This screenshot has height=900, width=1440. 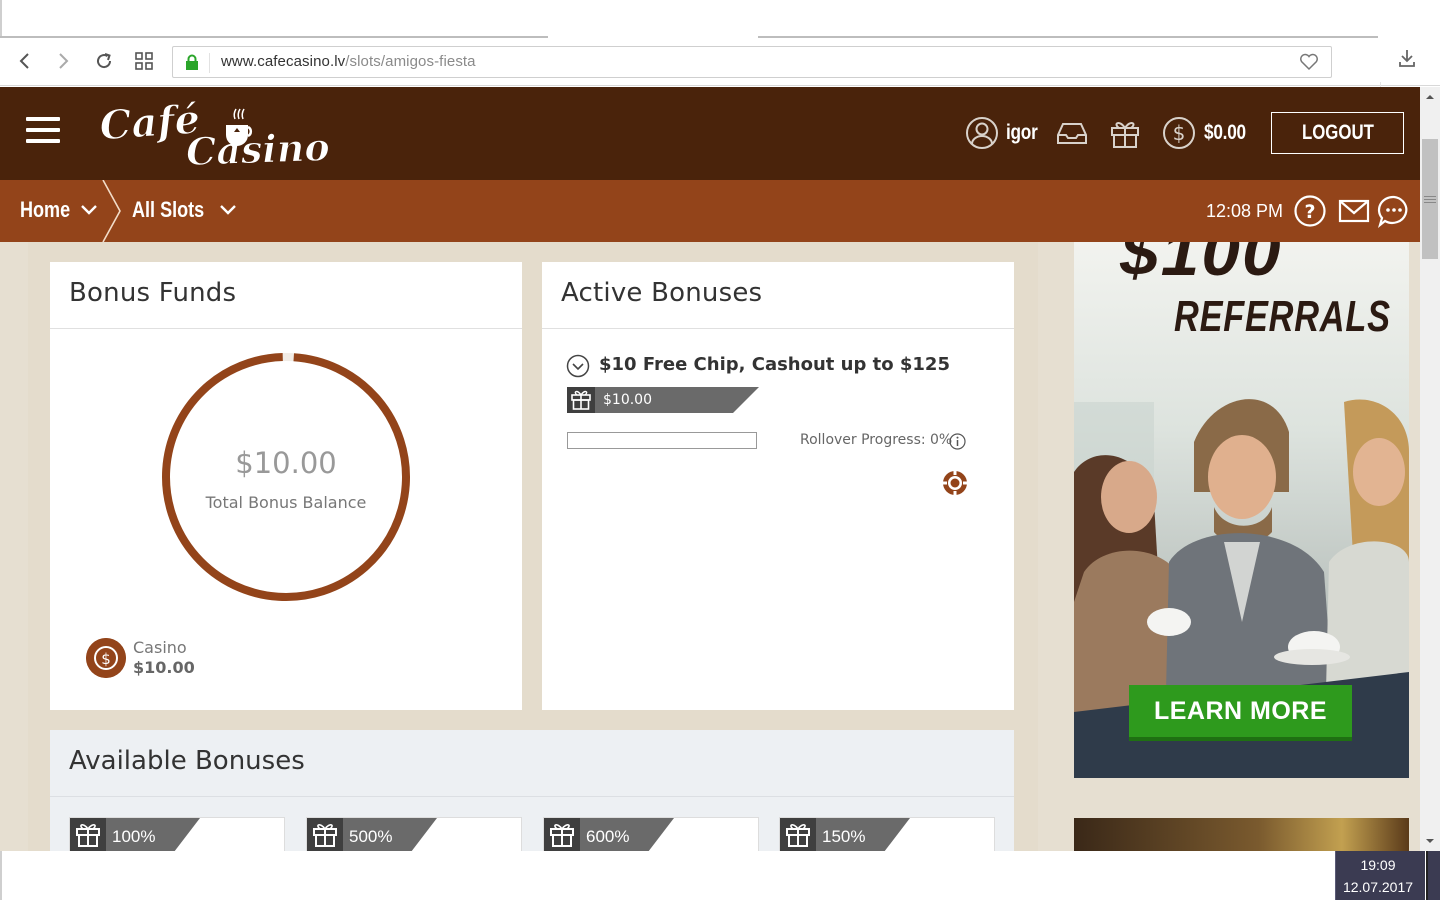 I want to click on dollar-balance-icon: $, so click(x=1179, y=133).